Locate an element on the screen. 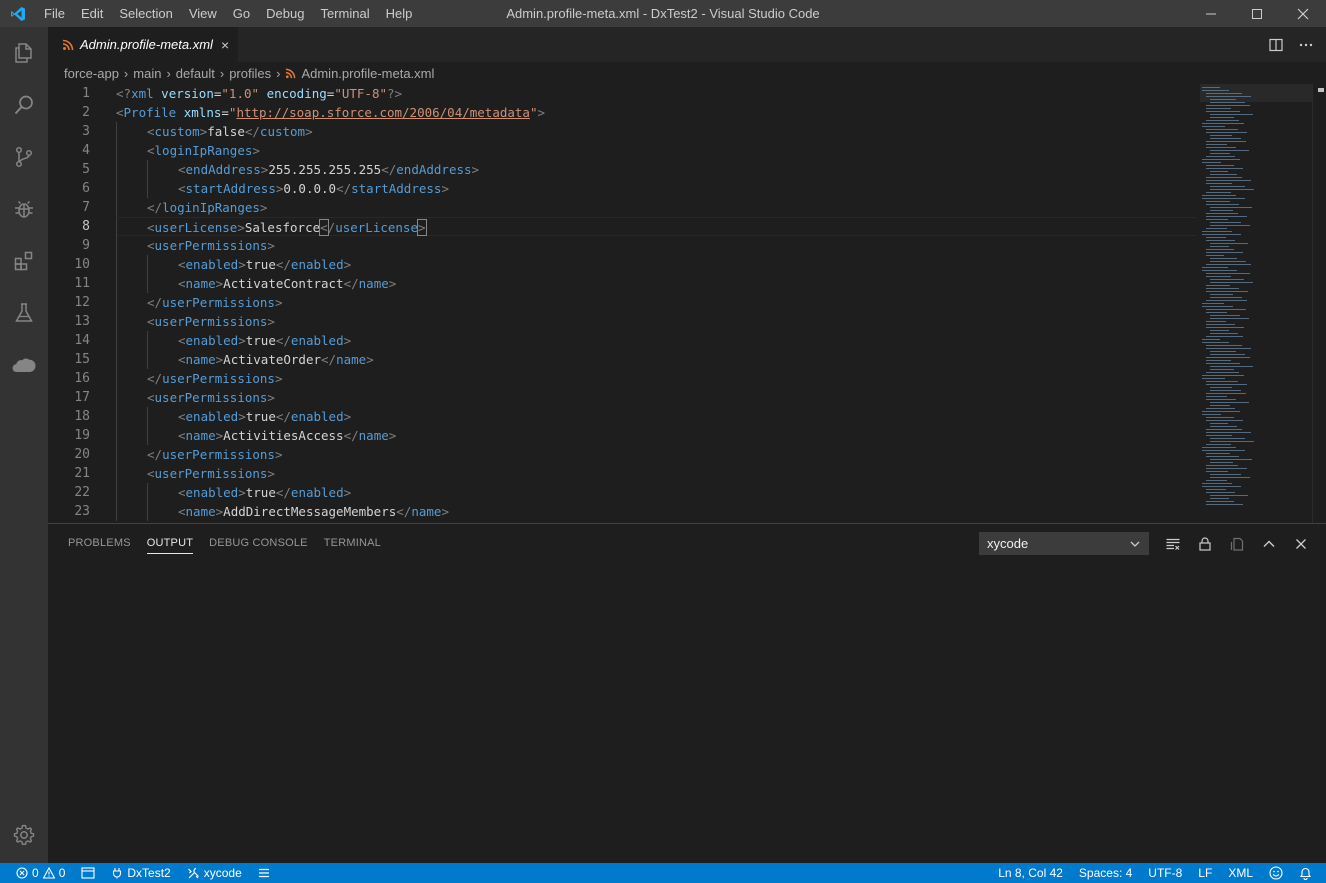 Image resolution: width=1326 pixels, height=883 pixels. salesforce-cloud-icon is located at coordinates (24, 365).